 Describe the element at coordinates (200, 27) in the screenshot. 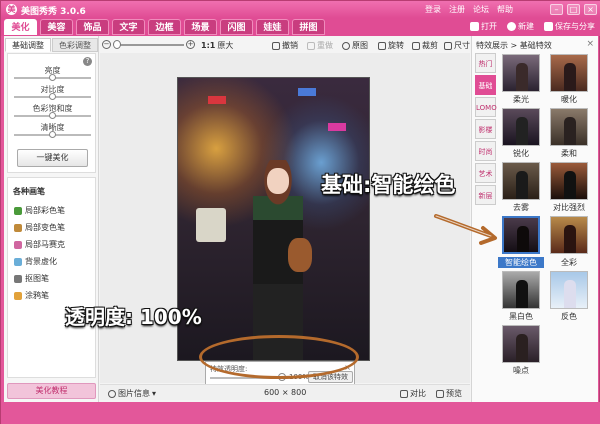

I see `tab-scene: 场景` at that location.